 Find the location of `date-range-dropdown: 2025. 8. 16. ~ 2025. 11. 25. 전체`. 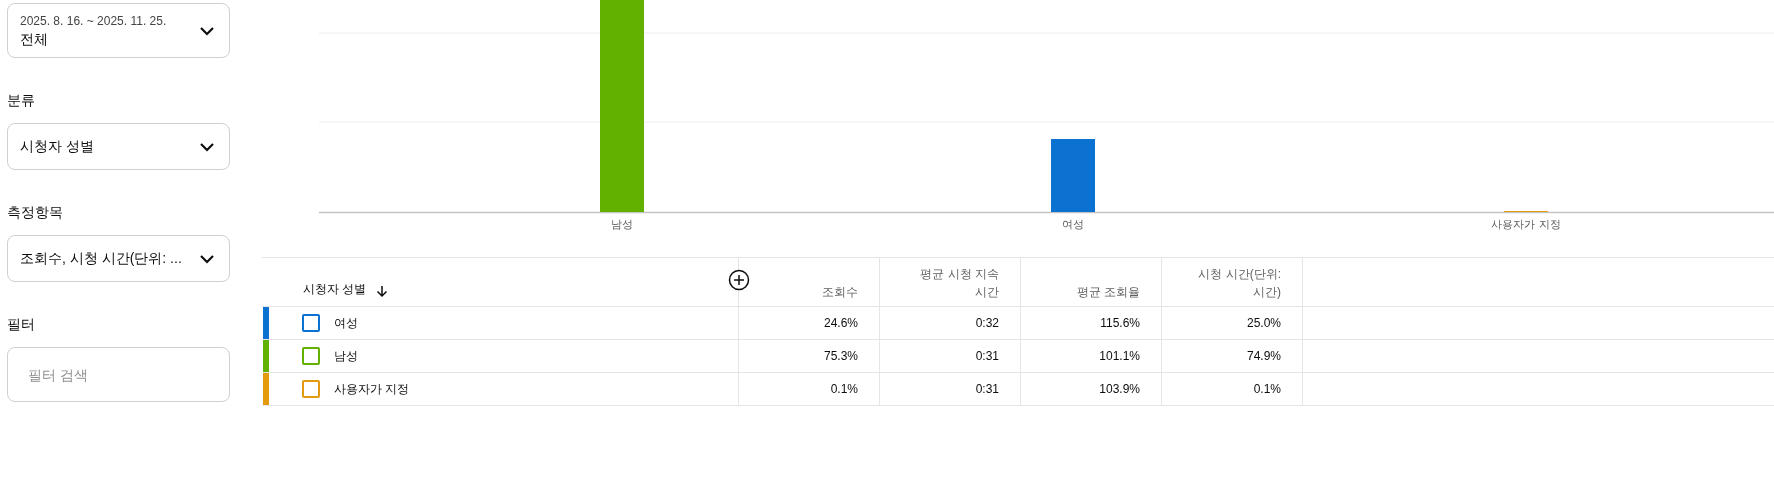

date-range-dropdown: 2025. 8. 16. ~ 2025. 11. 25. 전체 is located at coordinates (118, 30).